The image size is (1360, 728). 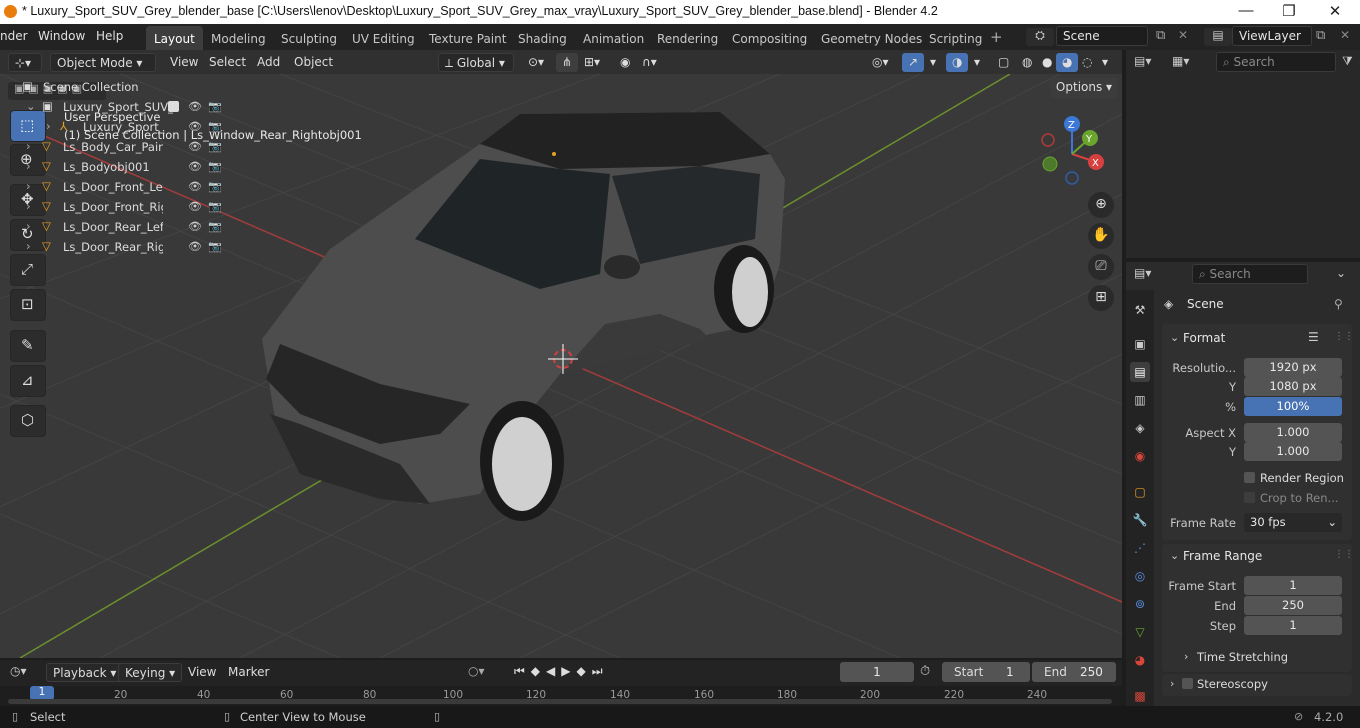 I want to click on timeline-scrollbar, so click(x=560, y=701).